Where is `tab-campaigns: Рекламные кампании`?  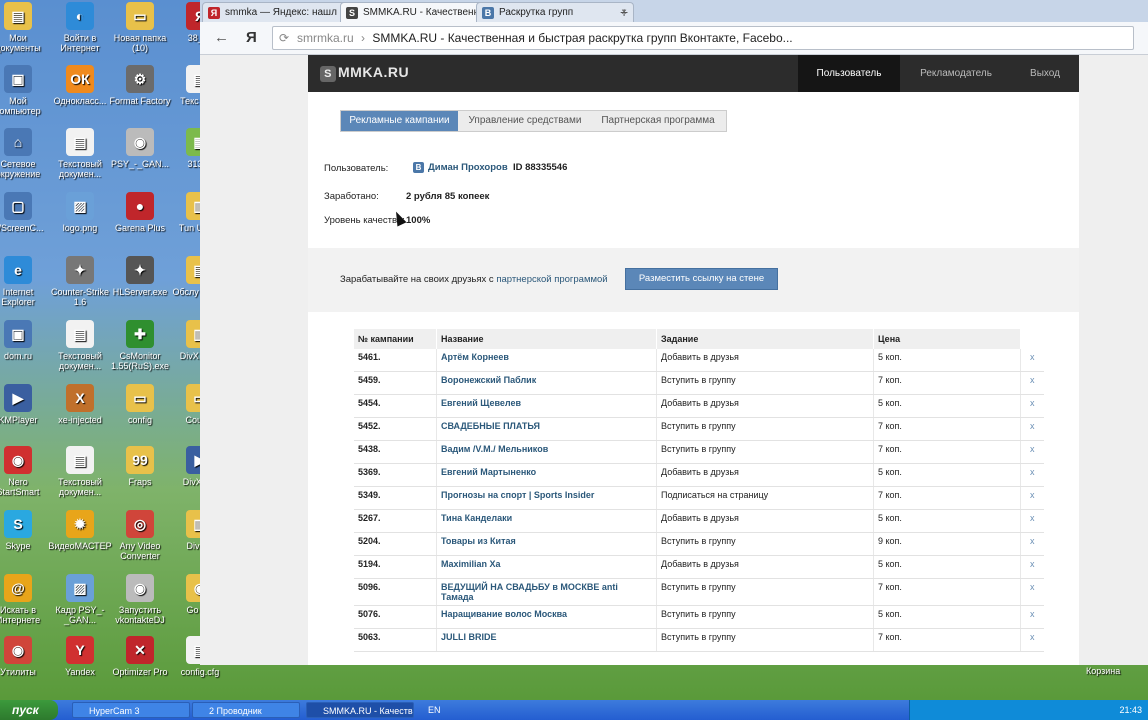 tab-campaigns: Рекламные кампании is located at coordinates (399, 121).